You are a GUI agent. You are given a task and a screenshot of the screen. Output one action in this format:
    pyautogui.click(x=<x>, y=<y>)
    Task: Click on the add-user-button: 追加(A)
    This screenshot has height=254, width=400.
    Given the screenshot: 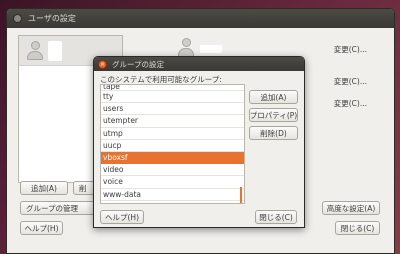 What is the action you would take?
    pyautogui.click(x=44, y=188)
    